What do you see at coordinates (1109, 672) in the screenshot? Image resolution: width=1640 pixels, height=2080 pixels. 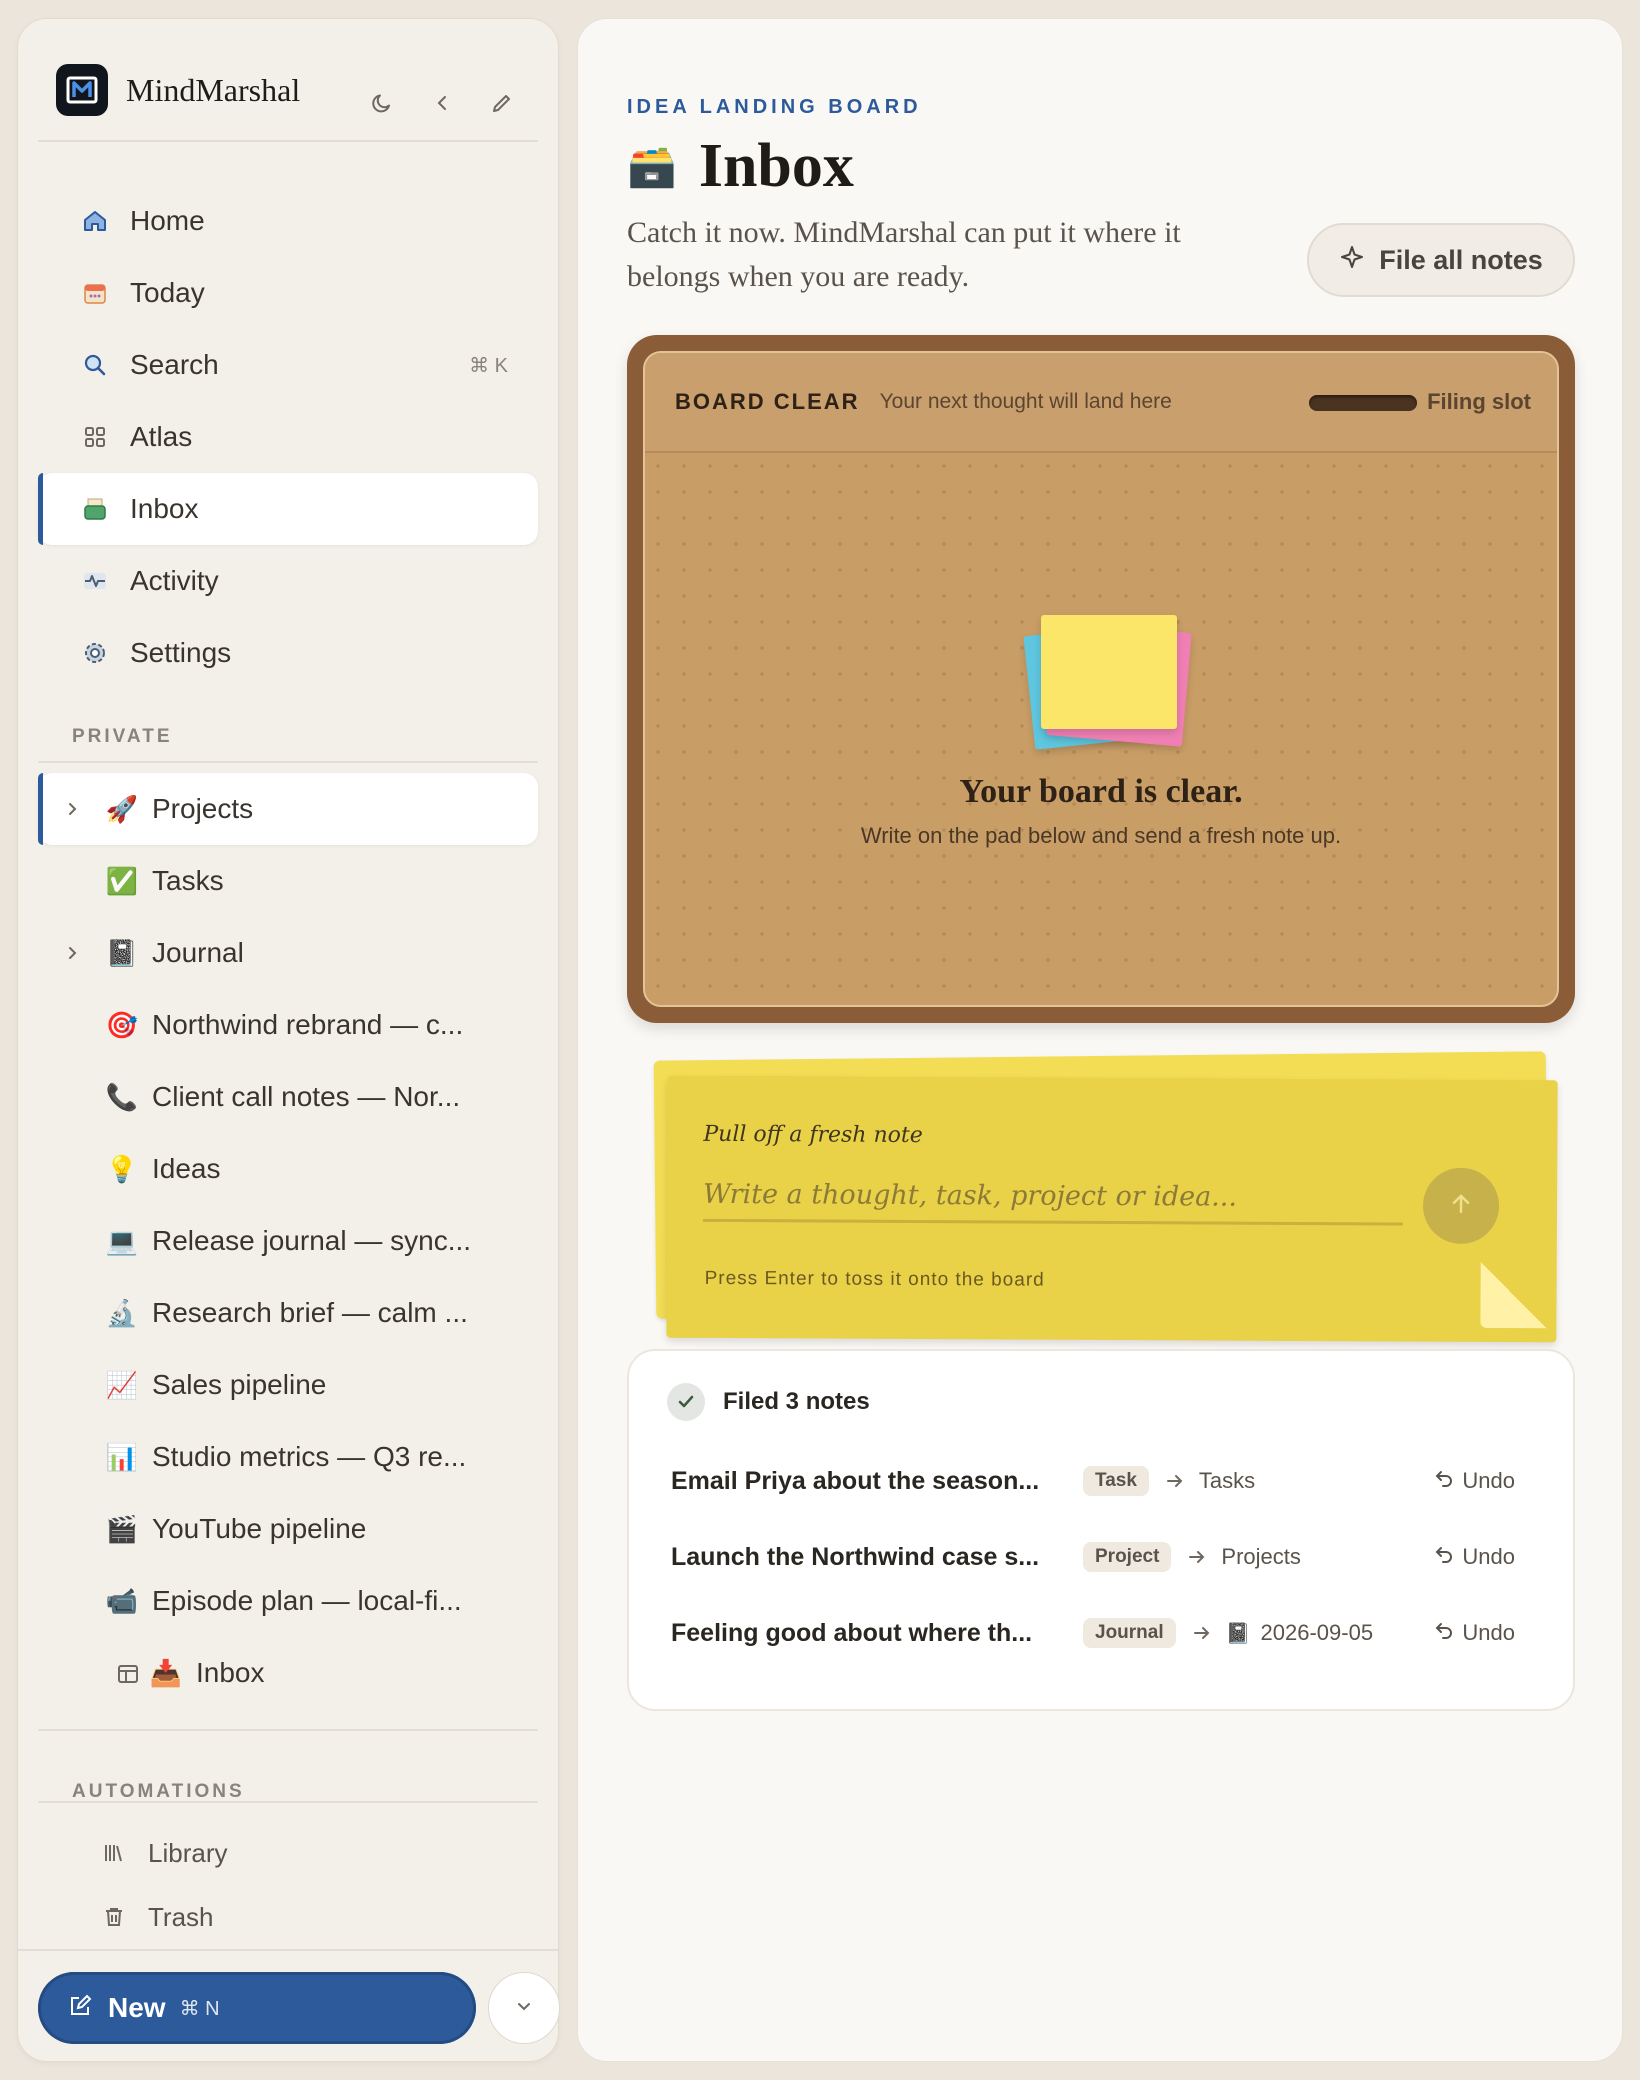 I see `sticky-note-yellow` at bounding box center [1109, 672].